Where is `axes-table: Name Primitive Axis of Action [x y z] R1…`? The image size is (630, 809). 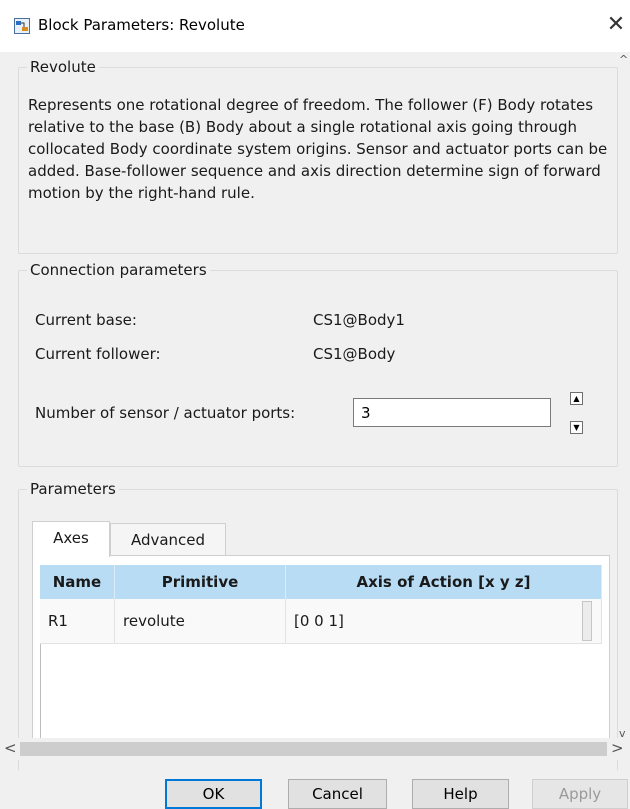
axes-table: Name Primitive Axis of Action [x y z] R1… is located at coordinates (321, 604).